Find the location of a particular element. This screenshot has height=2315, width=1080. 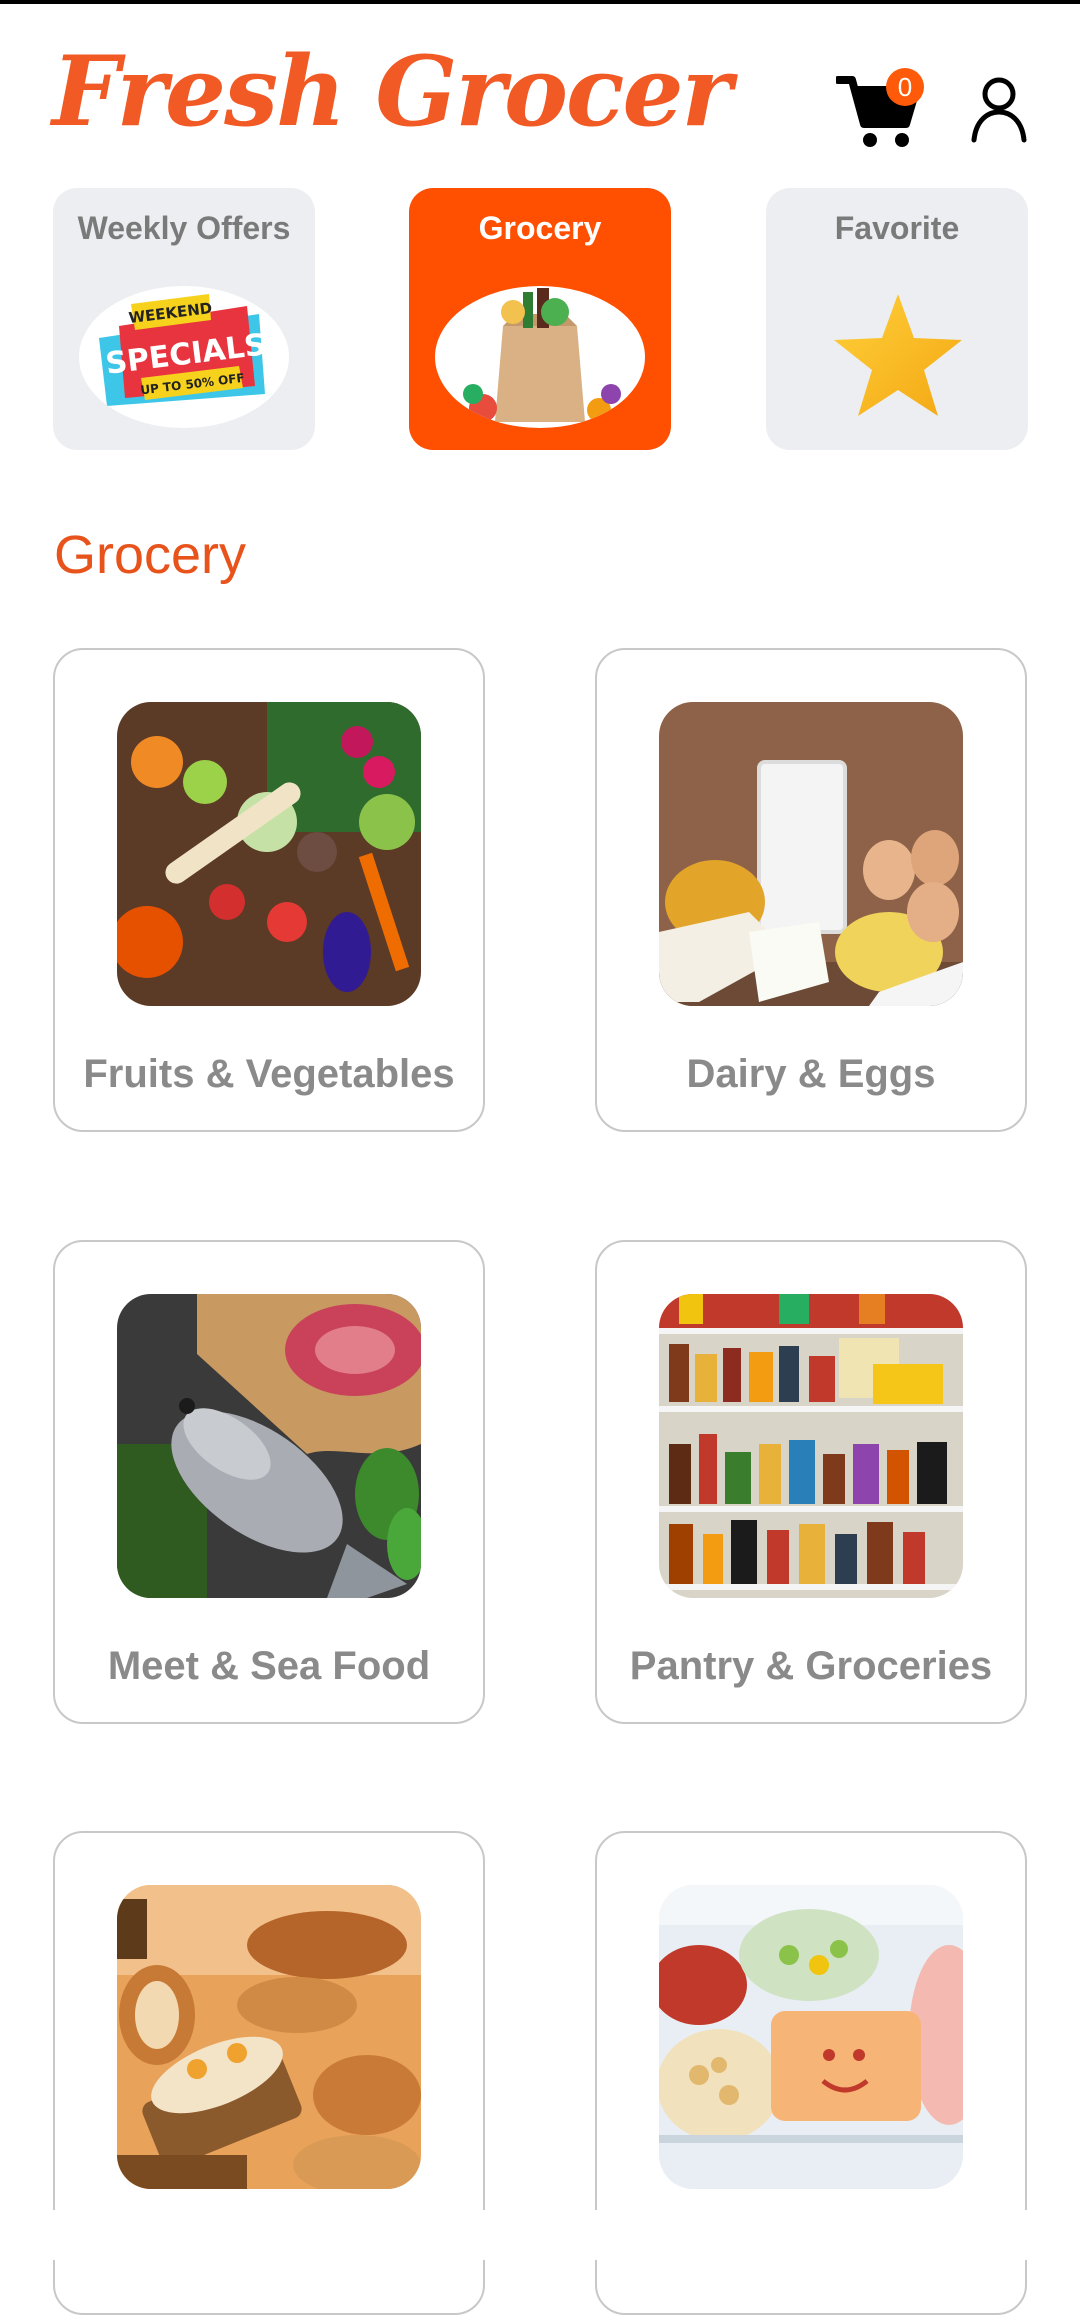

category-label: Dairy & Eggs is located at coordinates (811, 1074).